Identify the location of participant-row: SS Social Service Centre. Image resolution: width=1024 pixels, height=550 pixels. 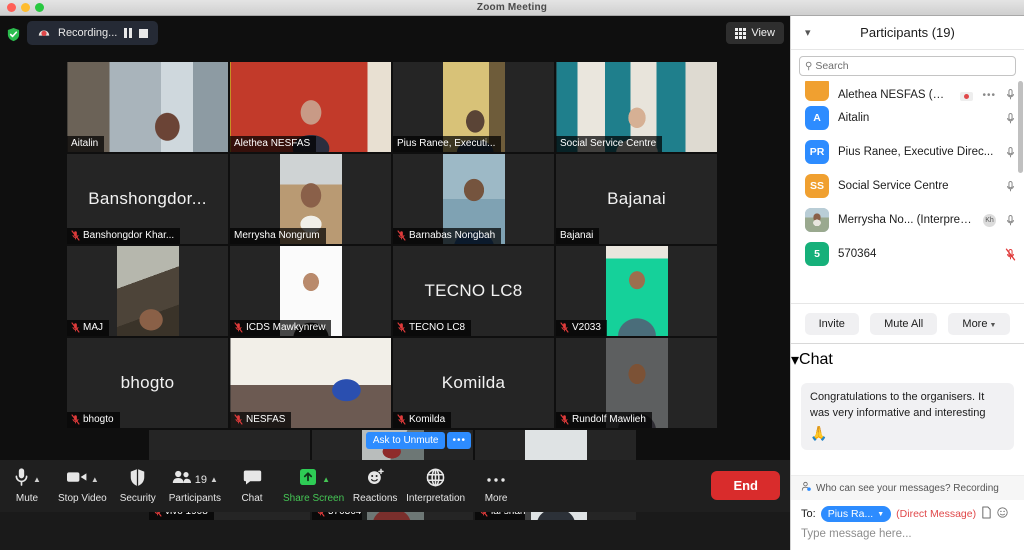
(907, 186).